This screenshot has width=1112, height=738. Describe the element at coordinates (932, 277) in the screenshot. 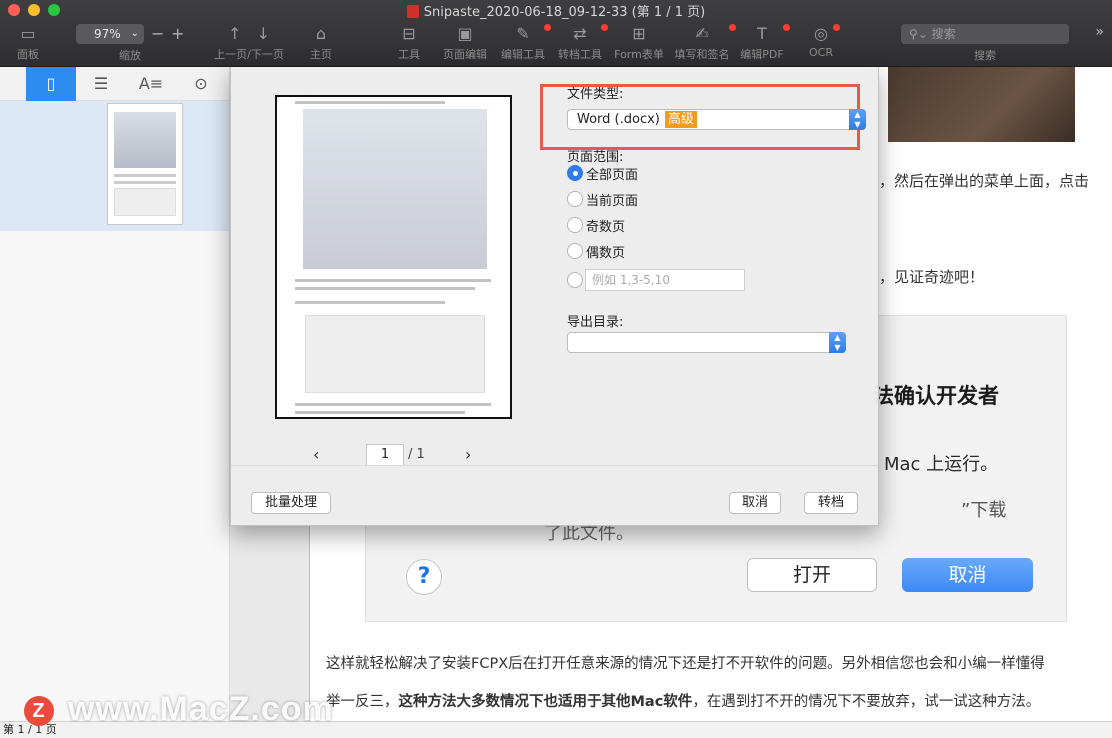

I see `page-text-line: ，见证奇迹吧！` at that location.